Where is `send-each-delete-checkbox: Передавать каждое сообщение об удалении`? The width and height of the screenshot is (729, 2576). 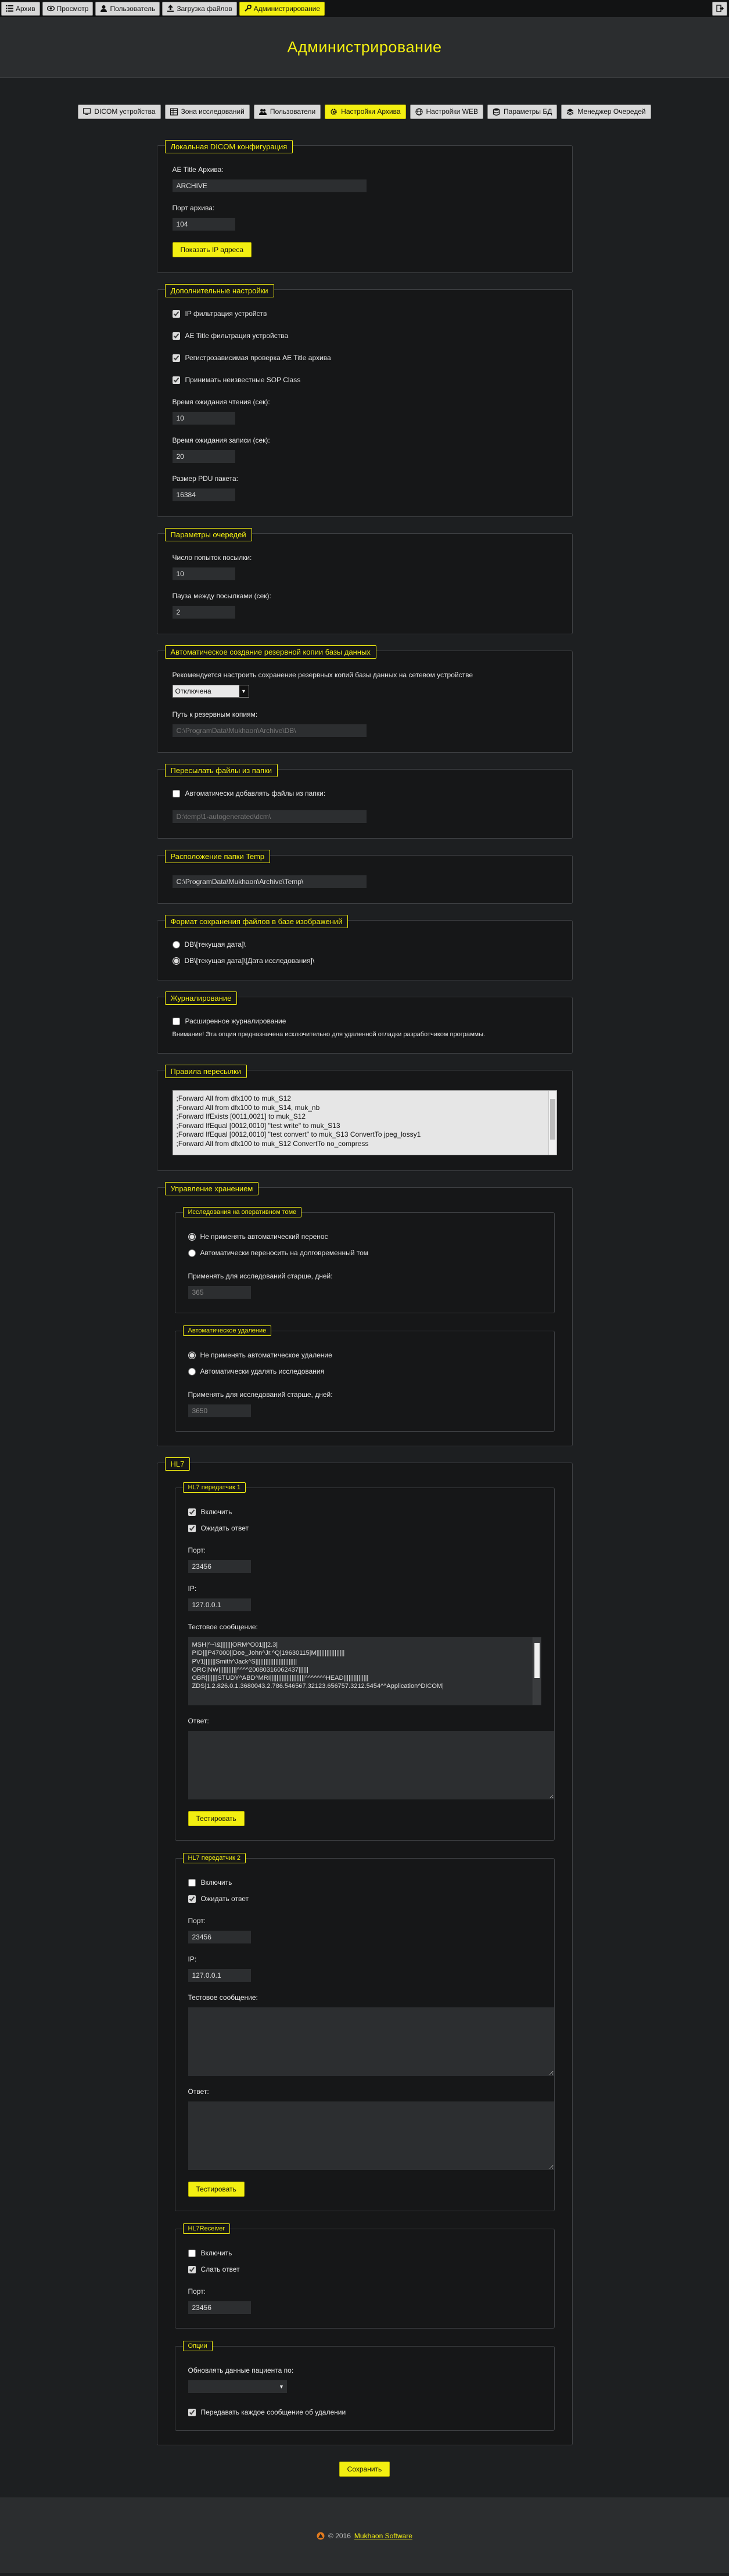 send-each-delete-checkbox: Передавать каждое сообщение об удалении is located at coordinates (364, 2412).